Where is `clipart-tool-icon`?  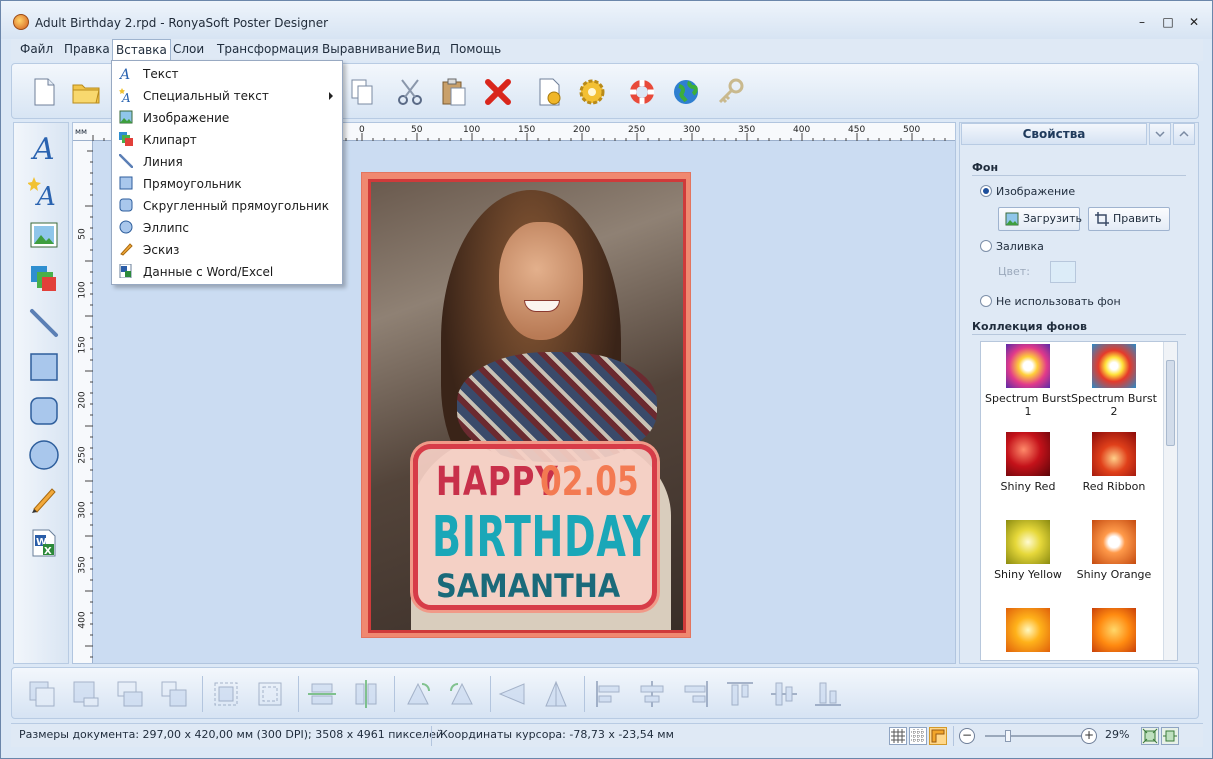 clipart-tool-icon is located at coordinates (44, 279).